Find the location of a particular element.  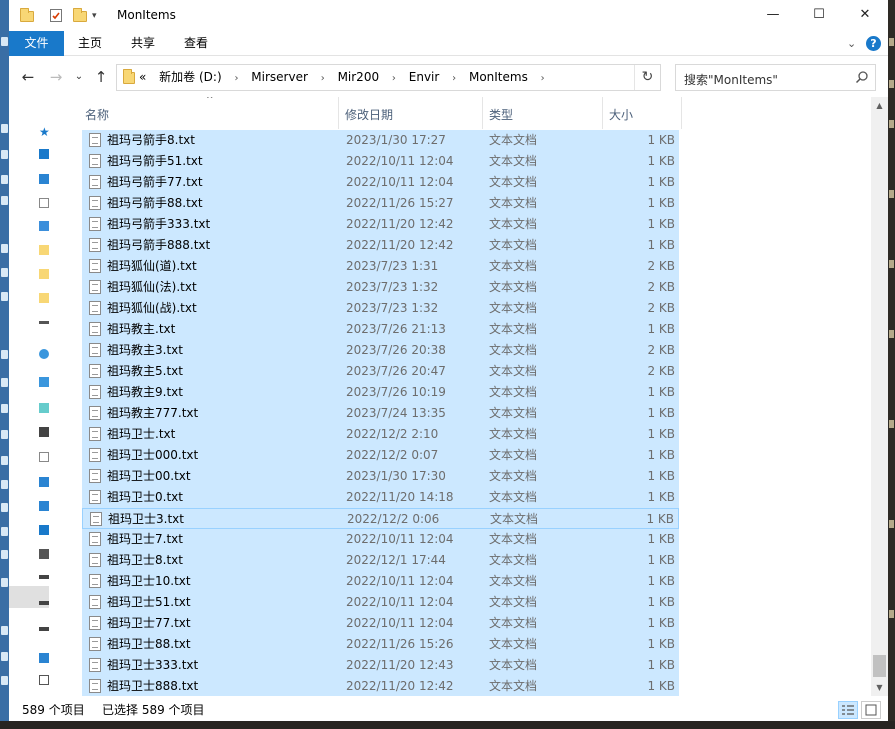

quick-access-icon: ★ is located at coordinates (45, 132).